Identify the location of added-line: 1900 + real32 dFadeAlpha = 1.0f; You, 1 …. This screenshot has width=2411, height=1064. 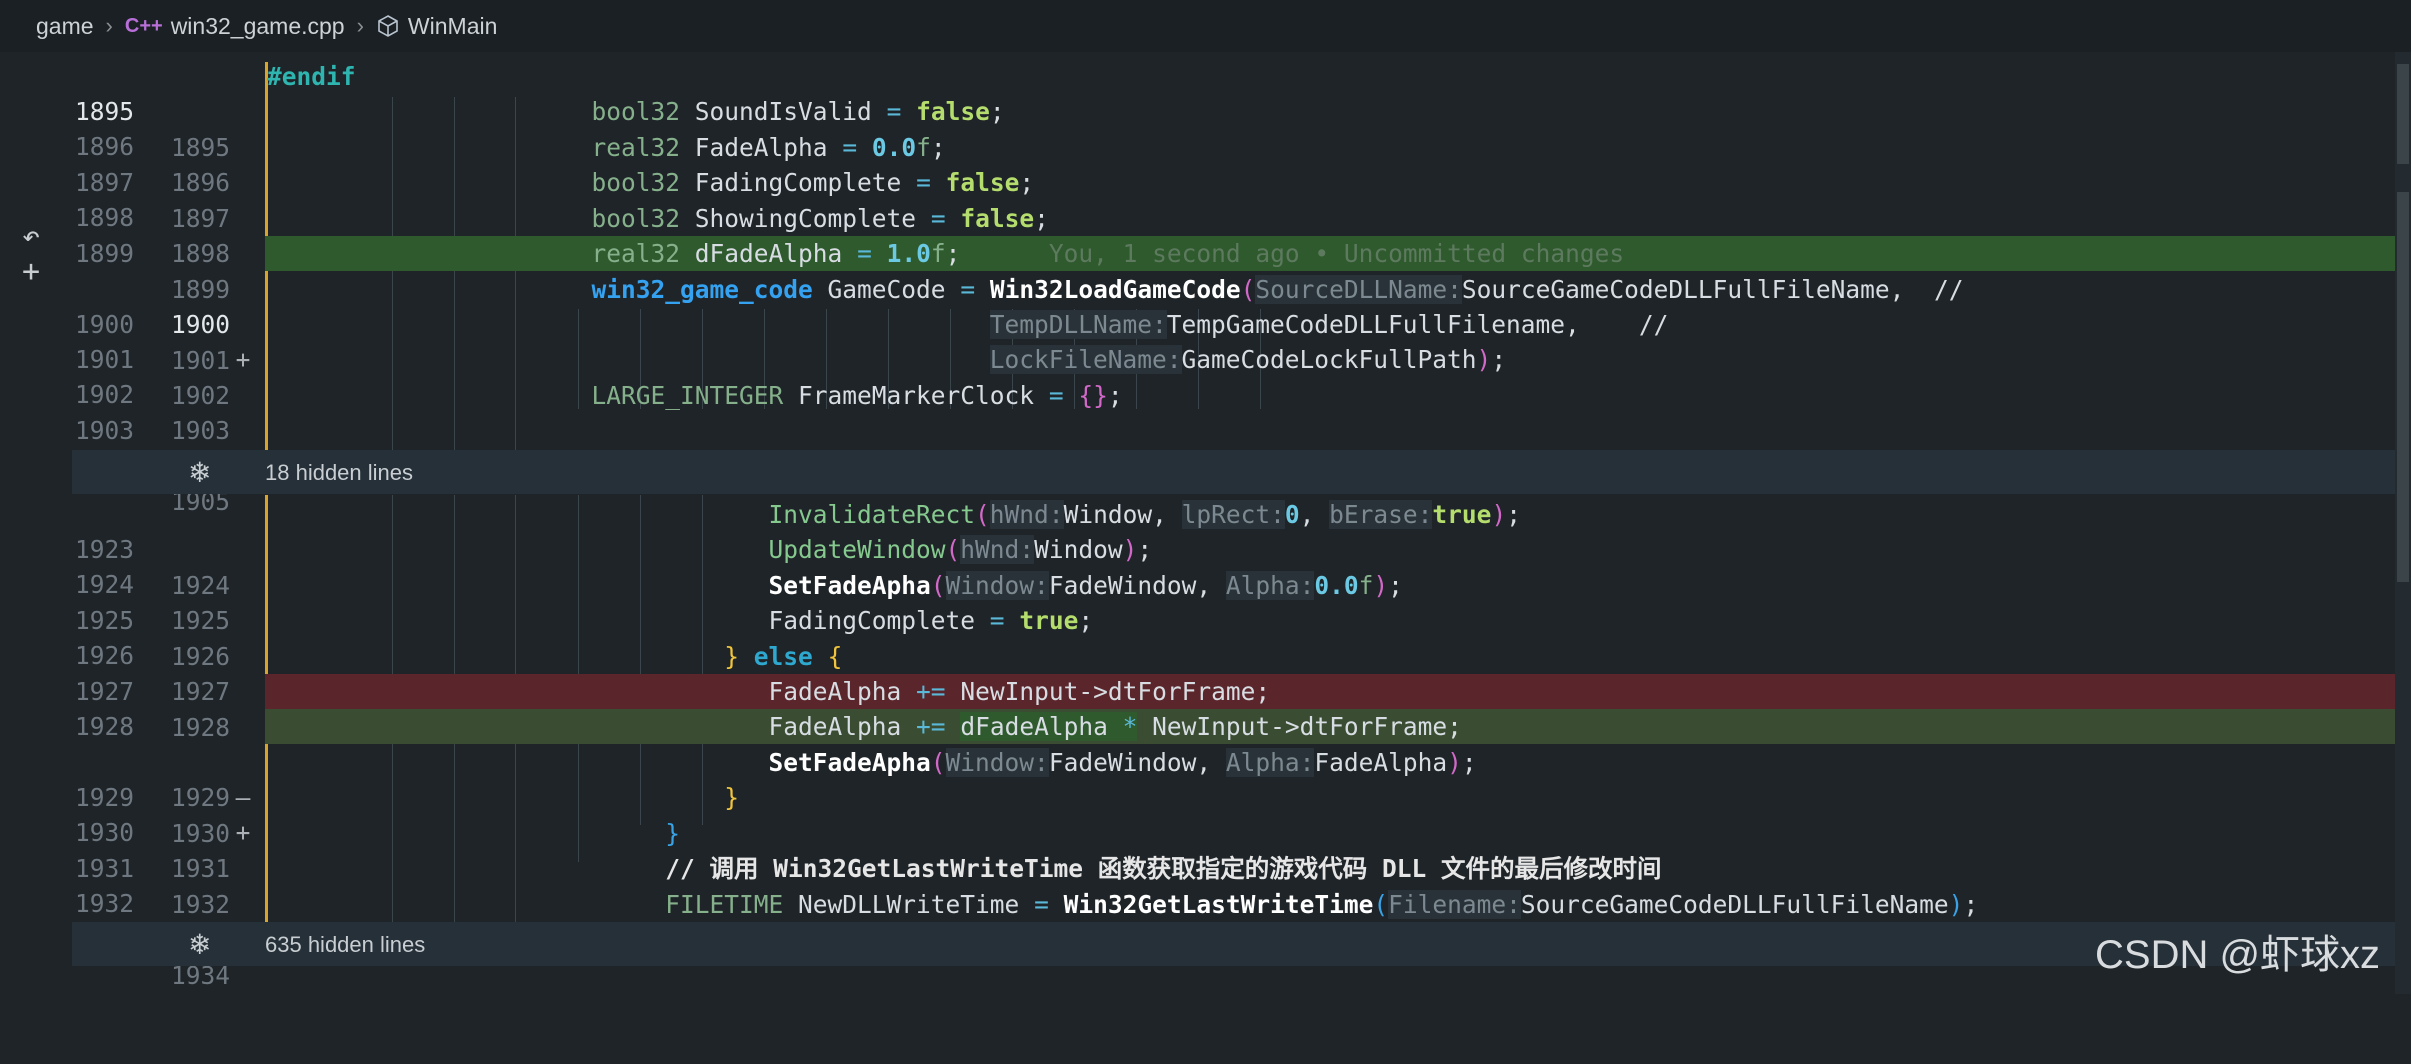
(1241, 305).